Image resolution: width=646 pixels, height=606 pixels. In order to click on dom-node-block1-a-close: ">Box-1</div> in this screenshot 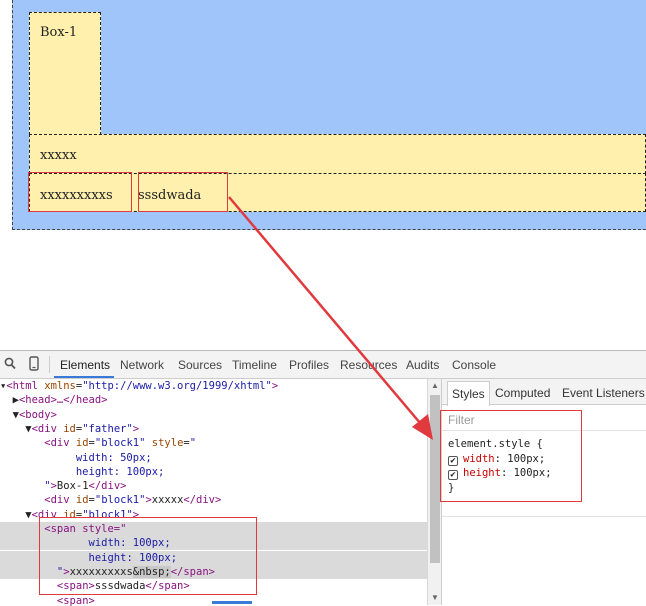, I will do `click(85, 486)`.